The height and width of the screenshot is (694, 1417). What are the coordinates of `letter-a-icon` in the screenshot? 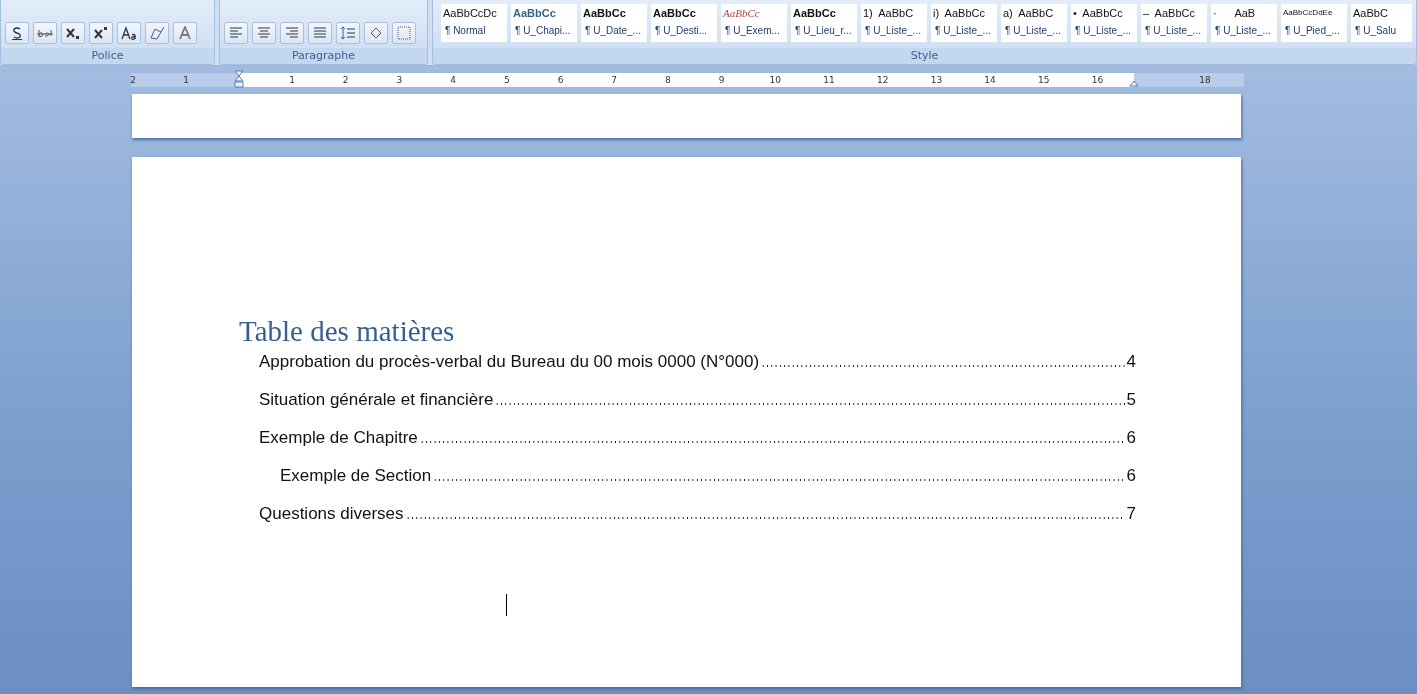 It's located at (185, 33).